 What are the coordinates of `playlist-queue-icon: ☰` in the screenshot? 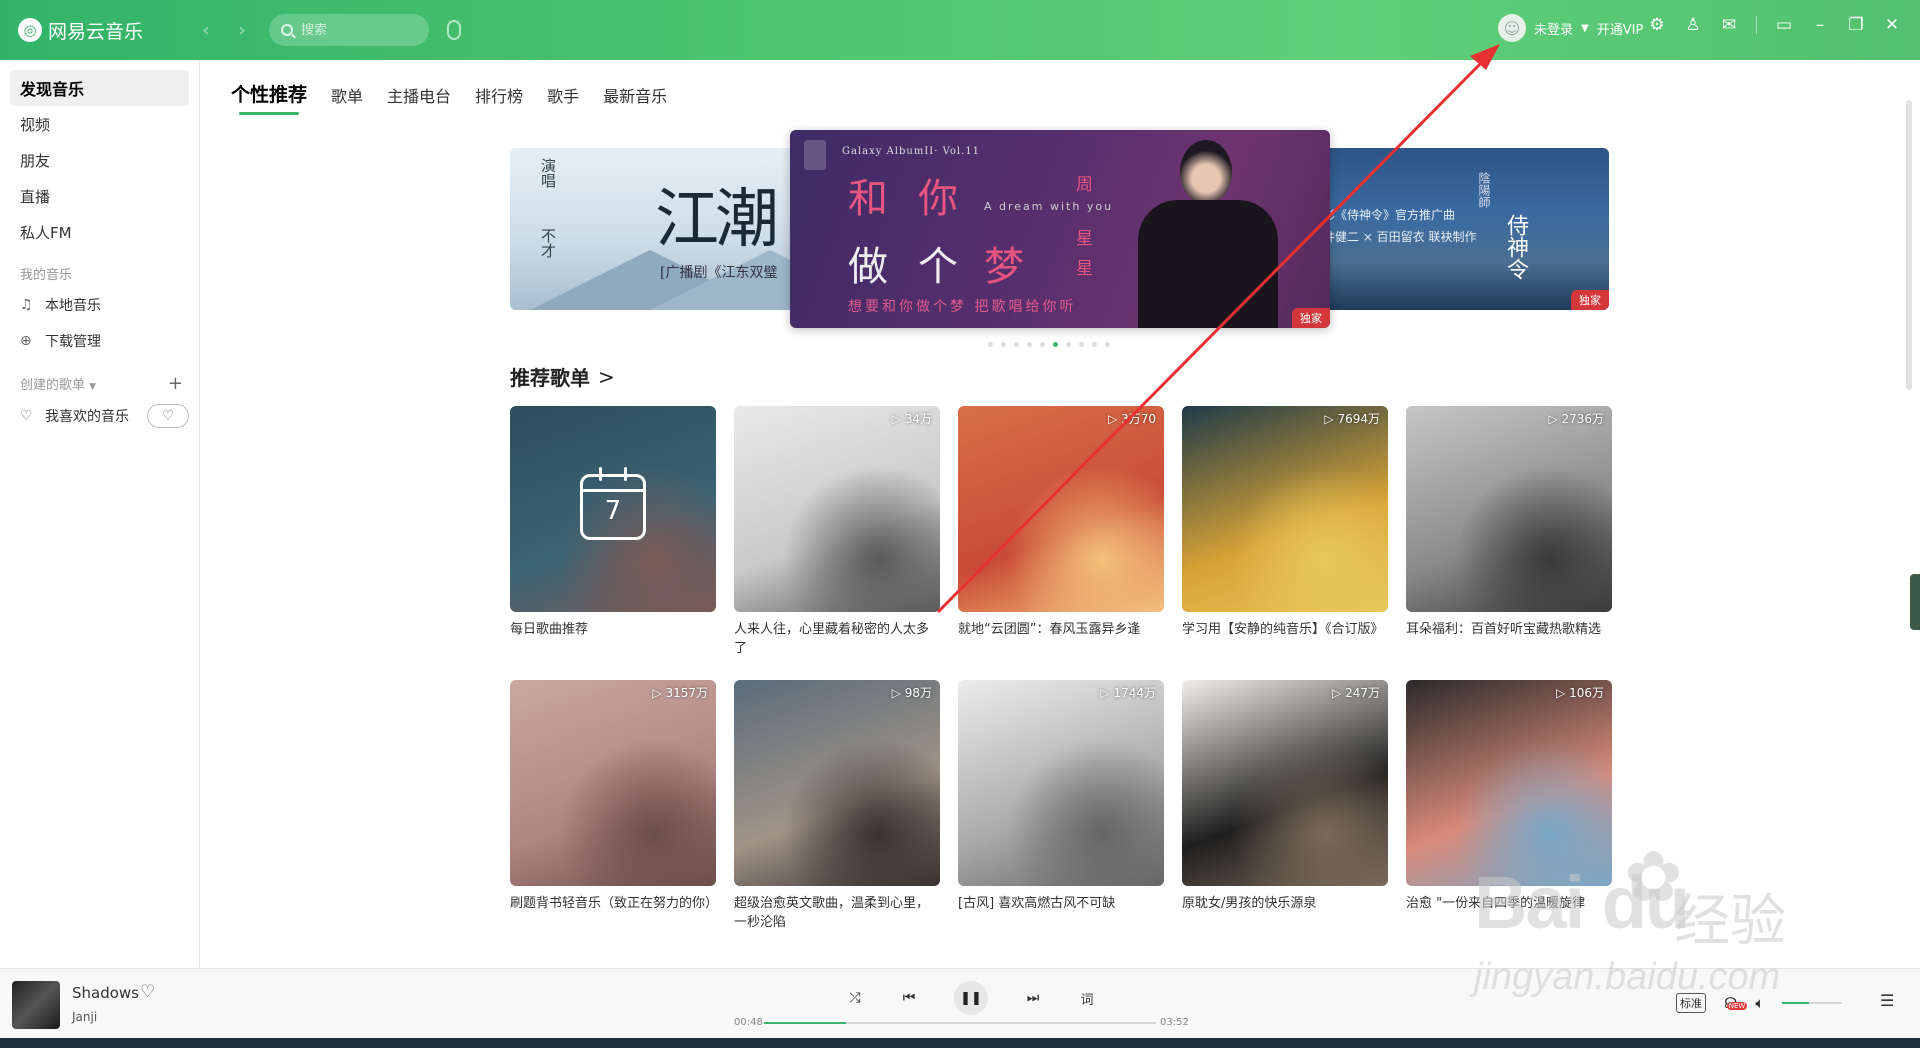 It's located at (1887, 1000).